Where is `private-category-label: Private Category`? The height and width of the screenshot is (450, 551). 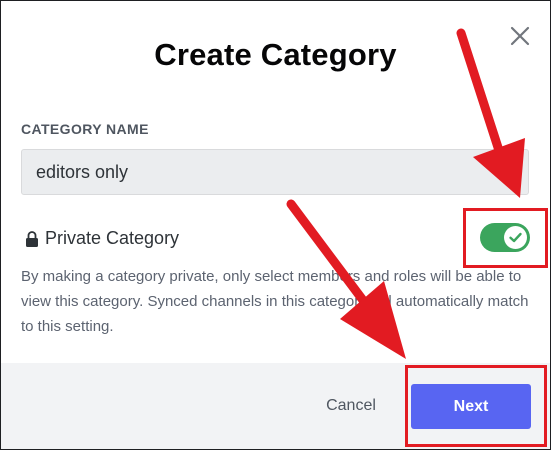
private-category-label: Private Category is located at coordinates (112, 238).